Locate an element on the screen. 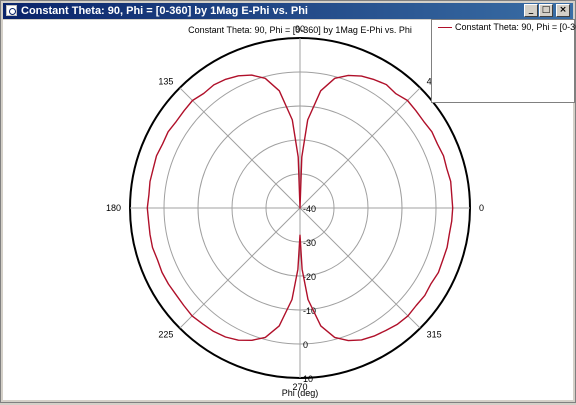 This screenshot has width=576, height=405. radial-tick-label: -40 is located at coordinates (309, 209).